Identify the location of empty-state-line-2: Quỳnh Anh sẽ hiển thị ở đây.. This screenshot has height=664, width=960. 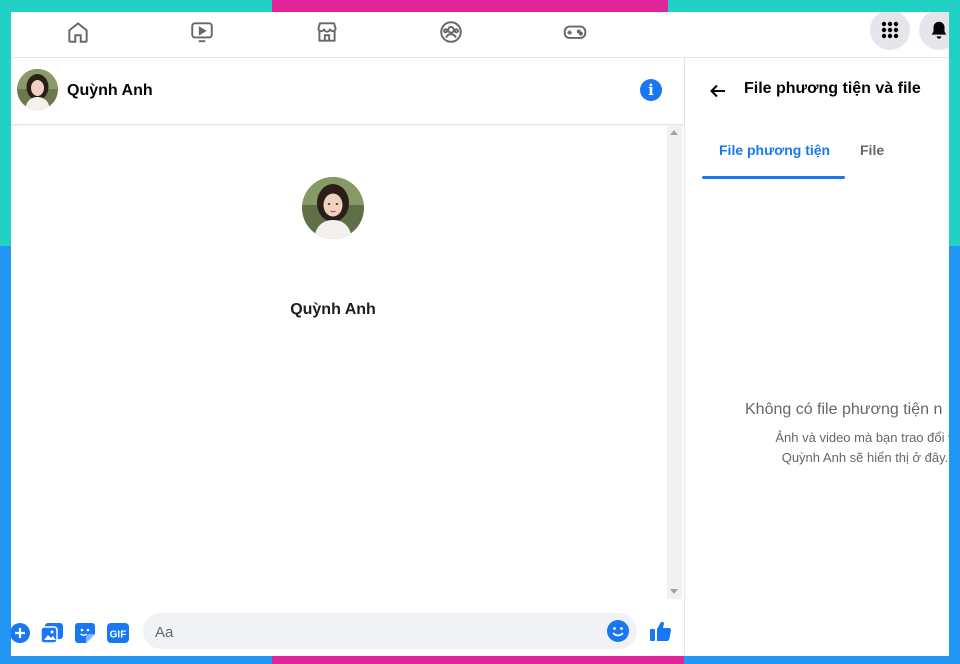
(865, 457).